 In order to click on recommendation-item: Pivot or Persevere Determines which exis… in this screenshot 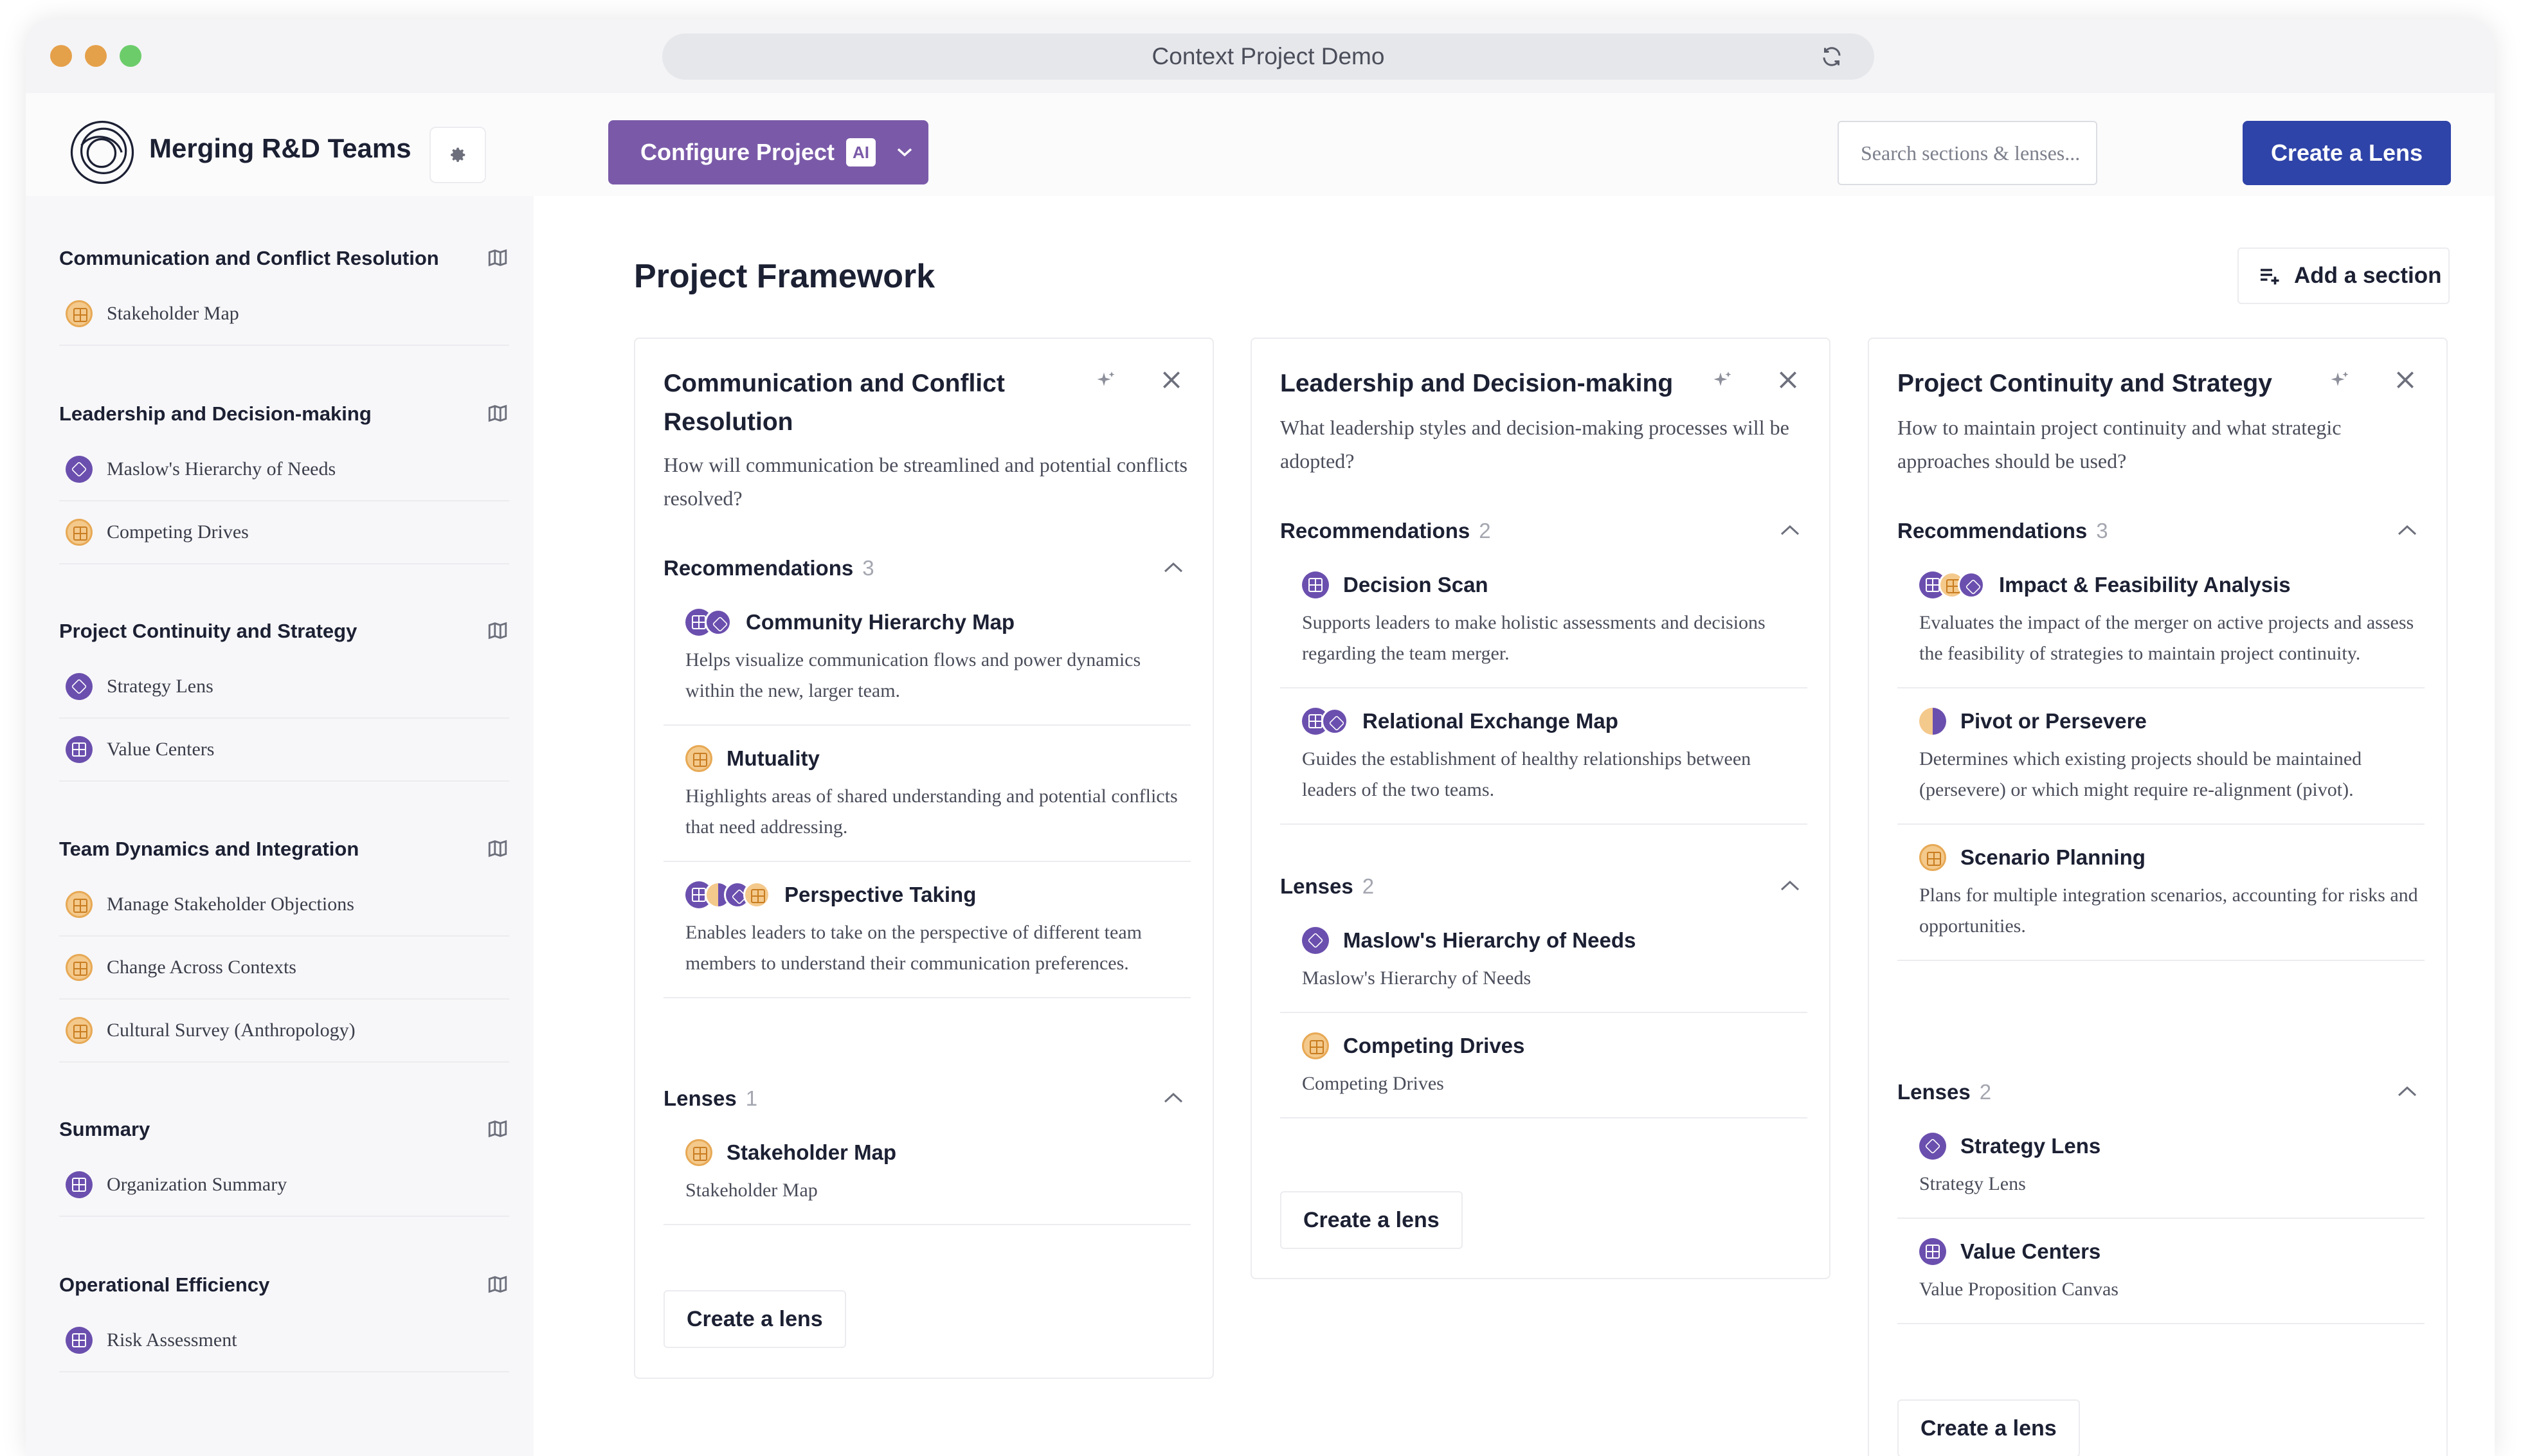, I will do `click(2161, 757)`.